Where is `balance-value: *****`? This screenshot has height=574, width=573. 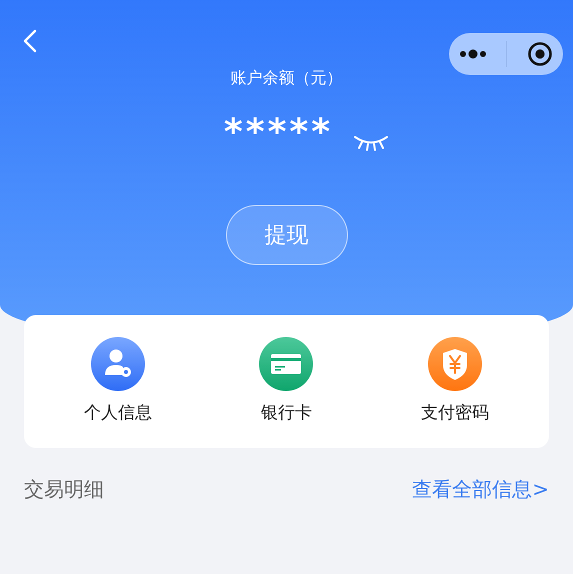
balance-value: ***** is located at coordinates (279, 133).